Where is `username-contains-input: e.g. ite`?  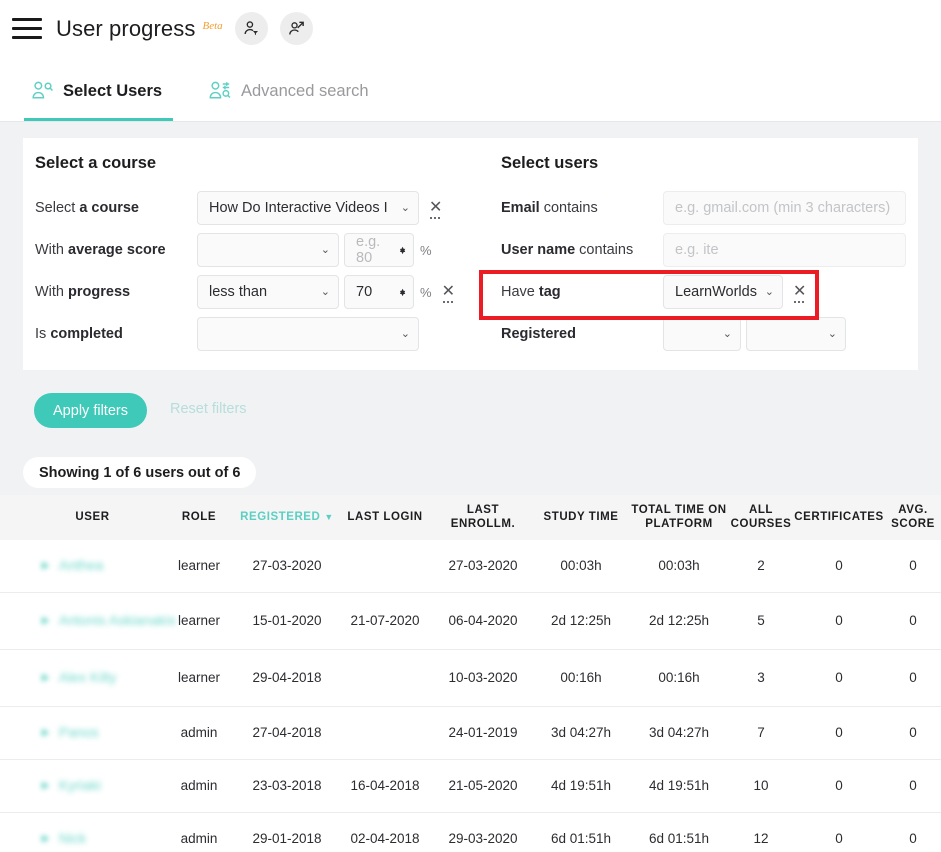 username-contains-input: e.g. ite is located at coordinates (784, 250).